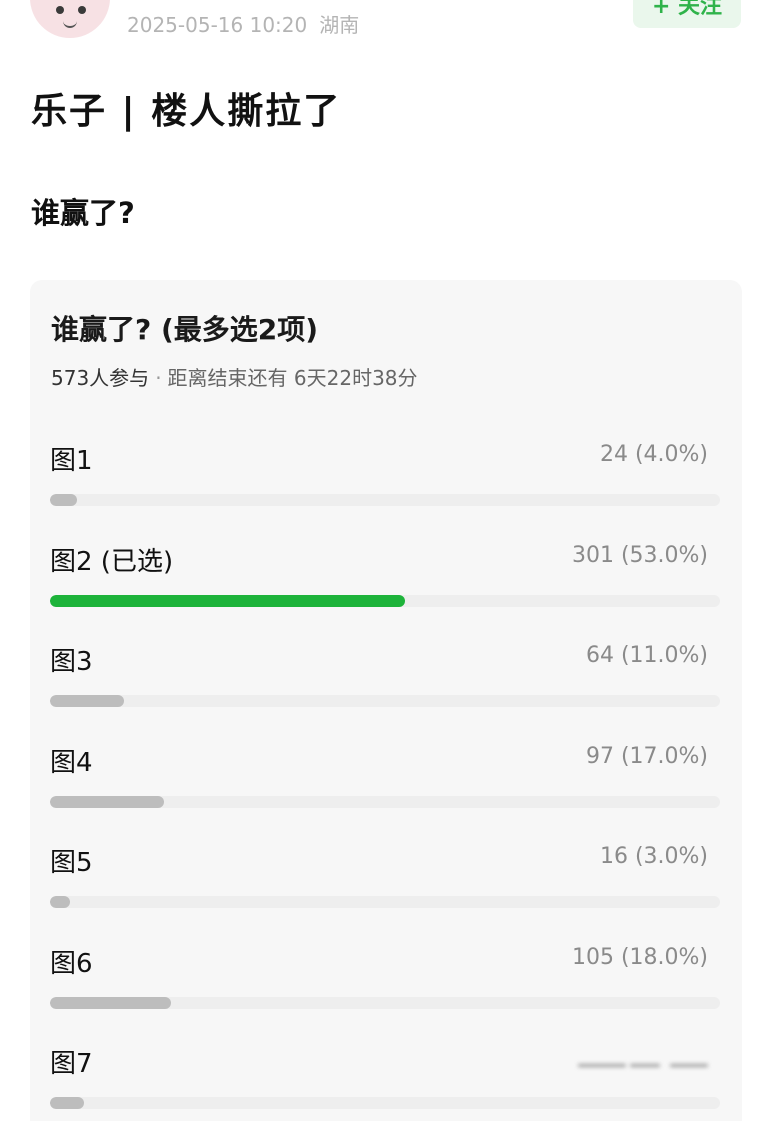 This screenshot has width=773, height=1121. I want to click on poll-title: 谁赢了? (最多选2项), so click(185, 329).